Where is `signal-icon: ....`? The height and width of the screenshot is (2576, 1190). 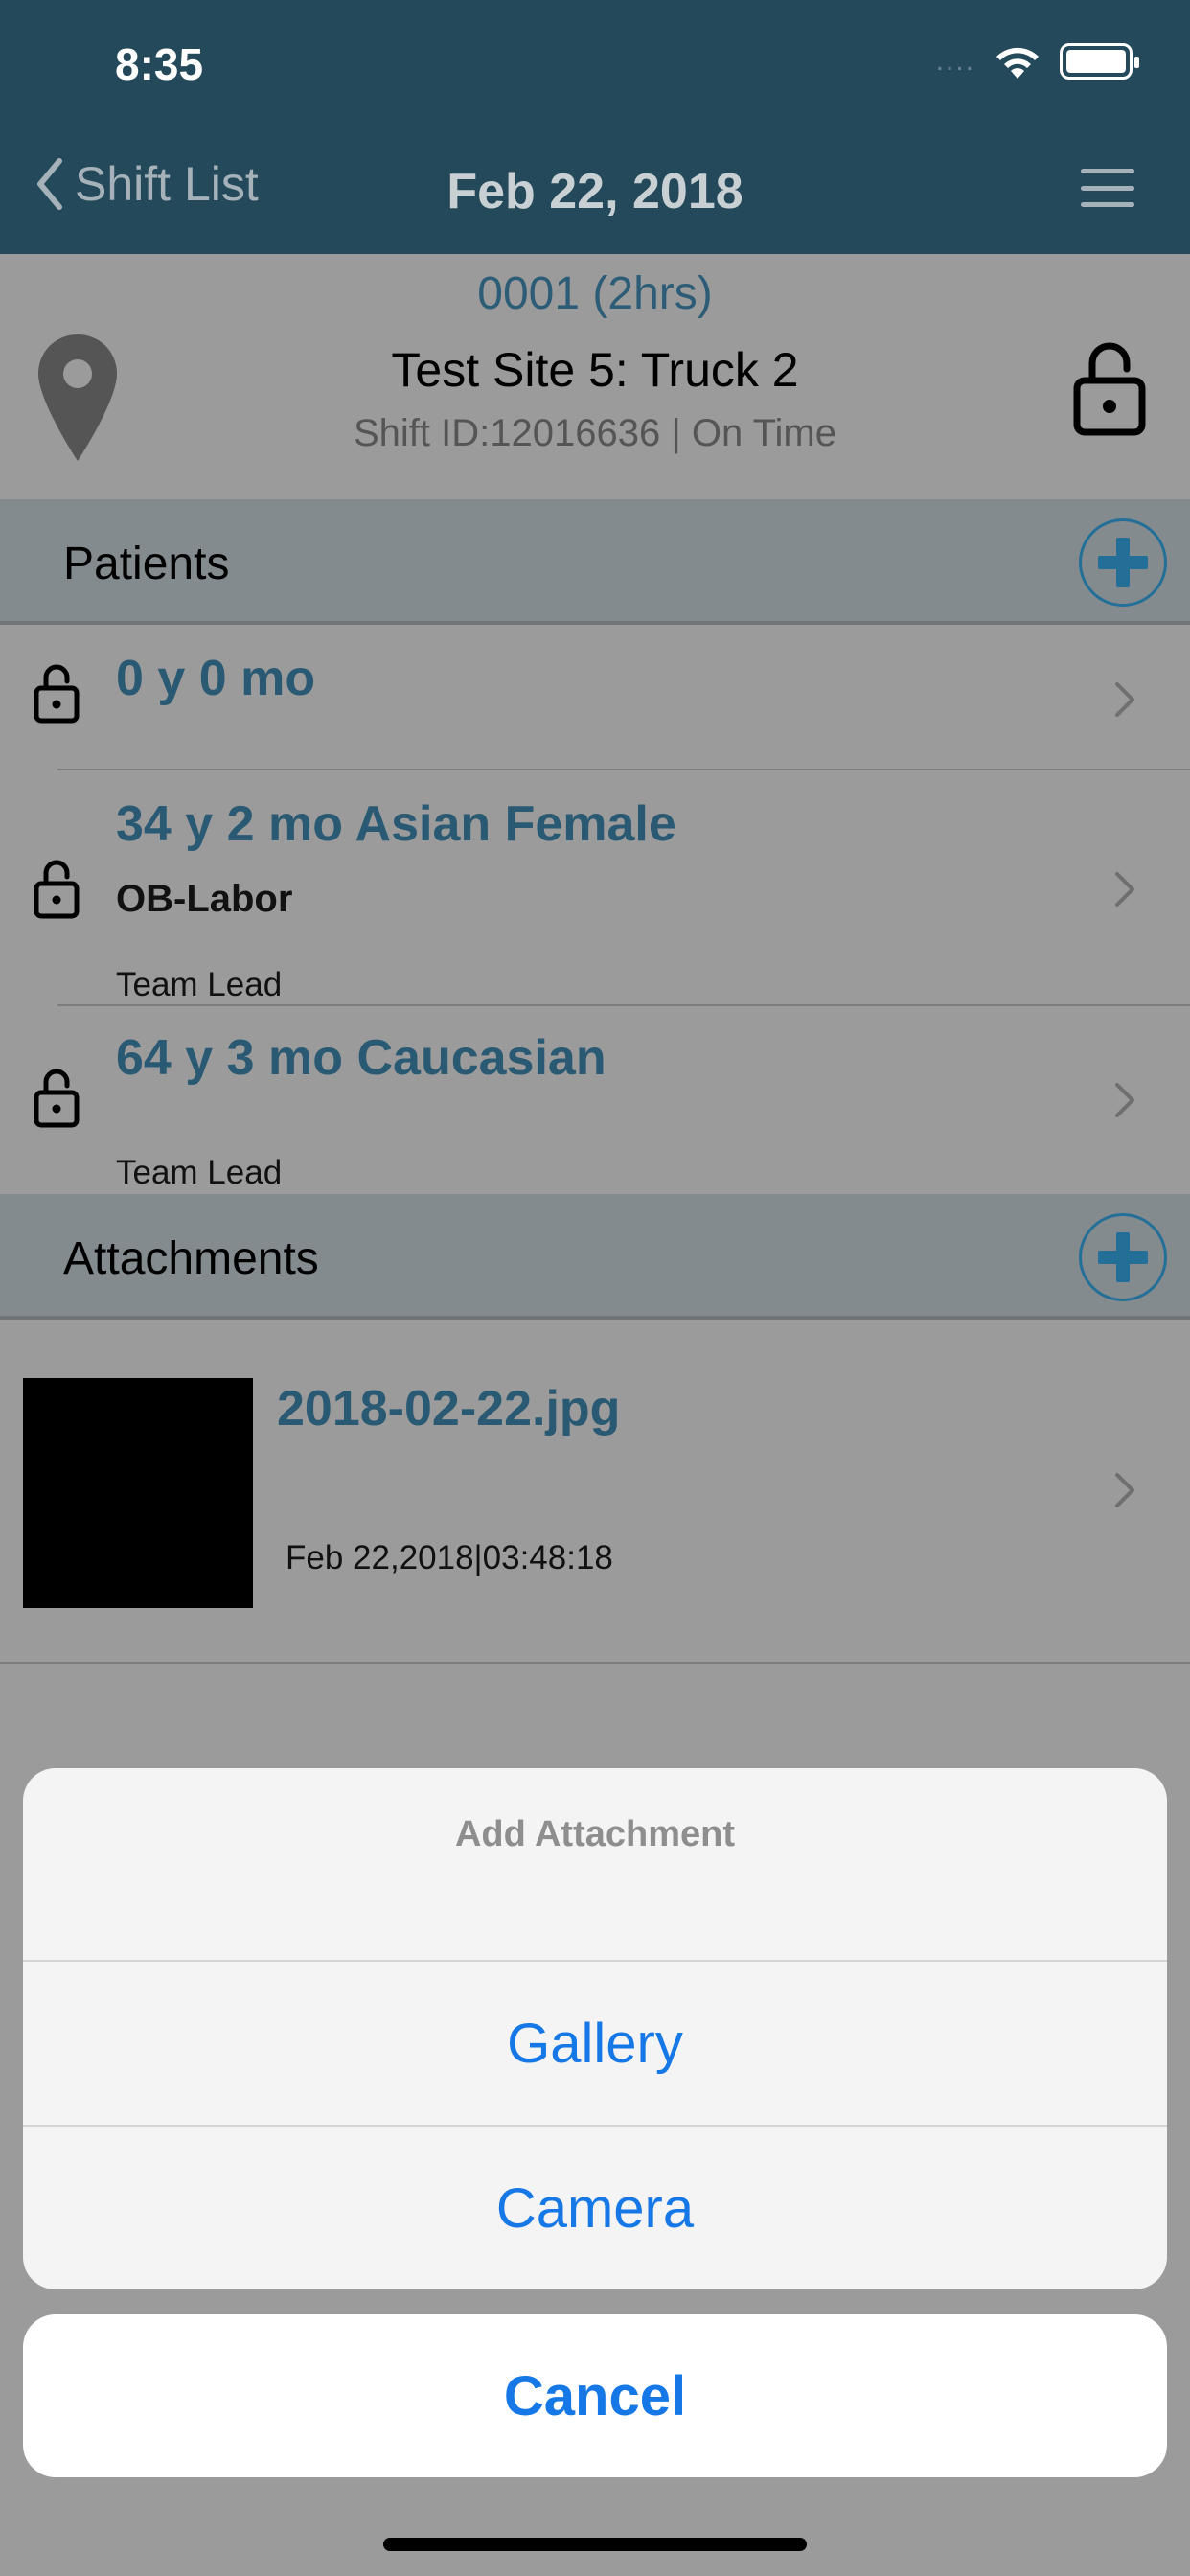
signal-icon: .... is located at coordinates (955, 61).